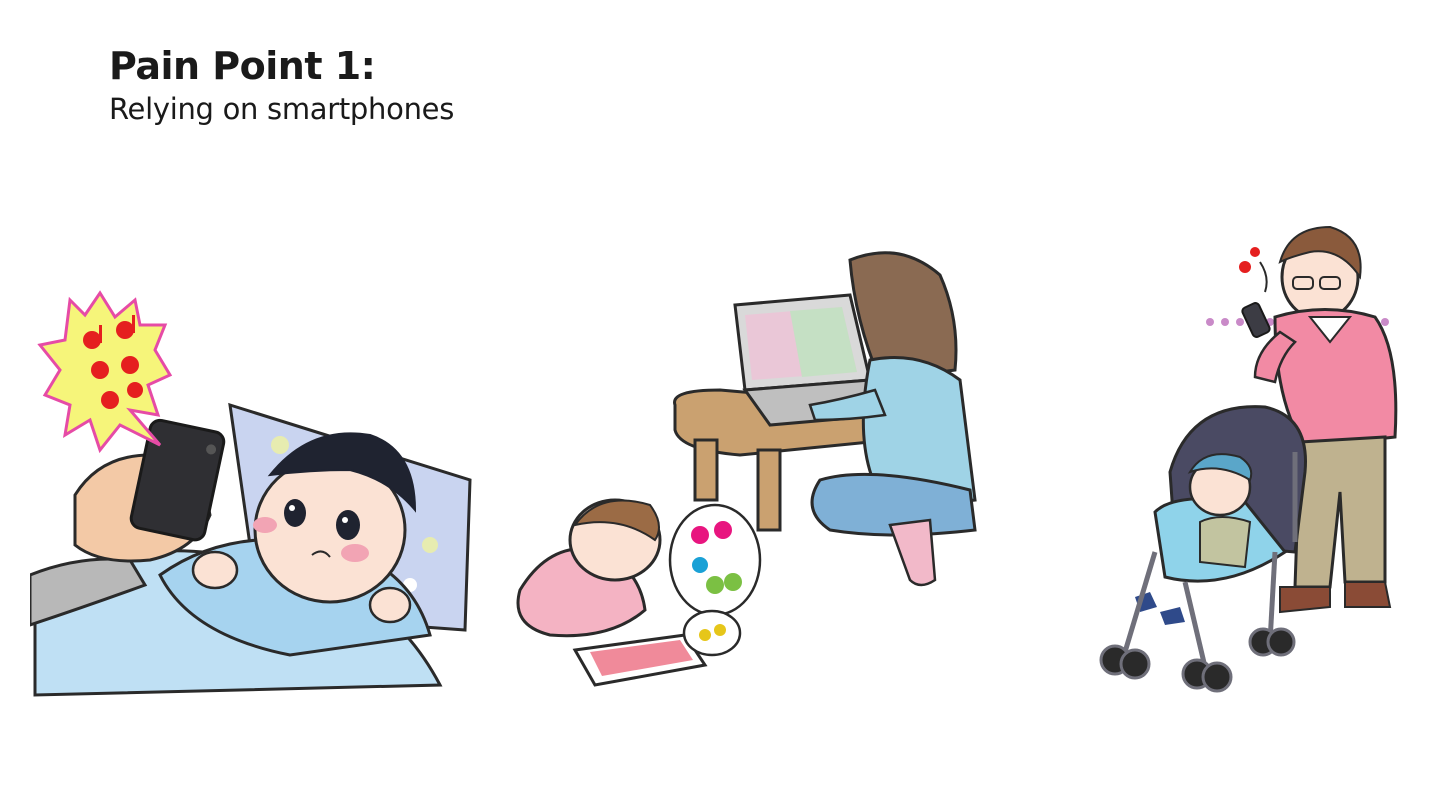 This screenshot has height=810, width=1440. Describe the element at coordinates (281, 109) in the screenshot. I see `slide-subtitle: Relying on smartphones` at that location.